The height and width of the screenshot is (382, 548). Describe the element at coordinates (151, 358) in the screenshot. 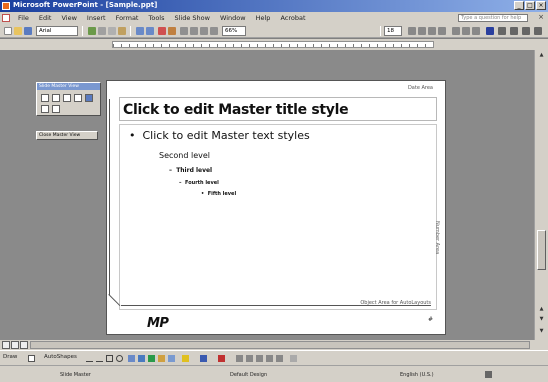

I see `diagram-icon` at that location.